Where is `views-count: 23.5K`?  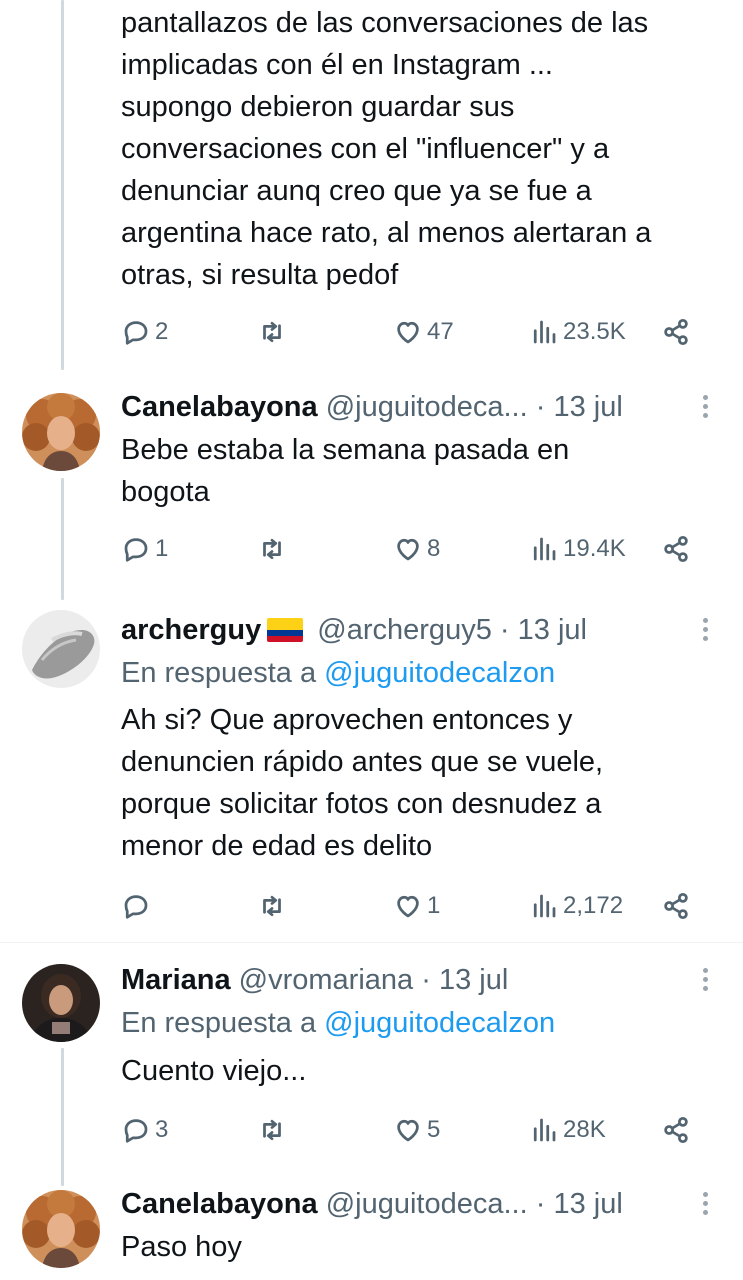
views-count: 23.5K is located at coordinates (594, 331).